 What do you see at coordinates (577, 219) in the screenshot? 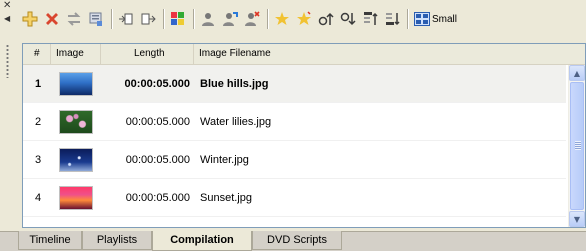
I see `scroll-down-button: ▼` at bounding box center [577, 219].